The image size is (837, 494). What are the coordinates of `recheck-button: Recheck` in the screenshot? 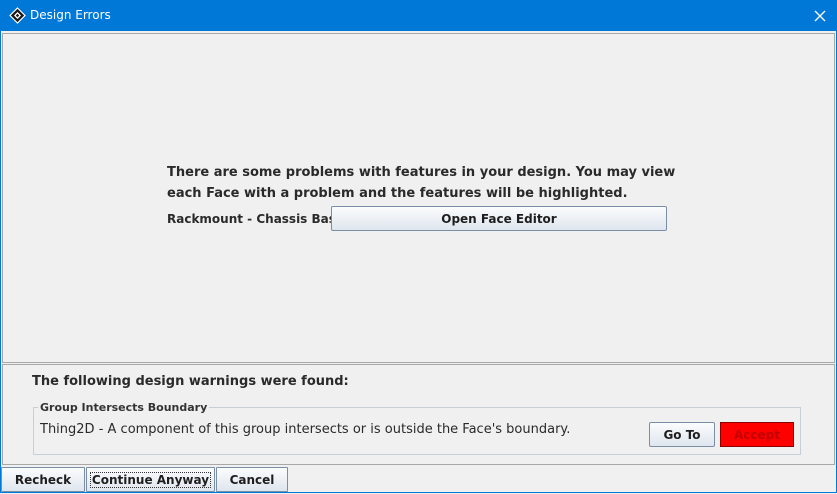 It's located at (43, 479).